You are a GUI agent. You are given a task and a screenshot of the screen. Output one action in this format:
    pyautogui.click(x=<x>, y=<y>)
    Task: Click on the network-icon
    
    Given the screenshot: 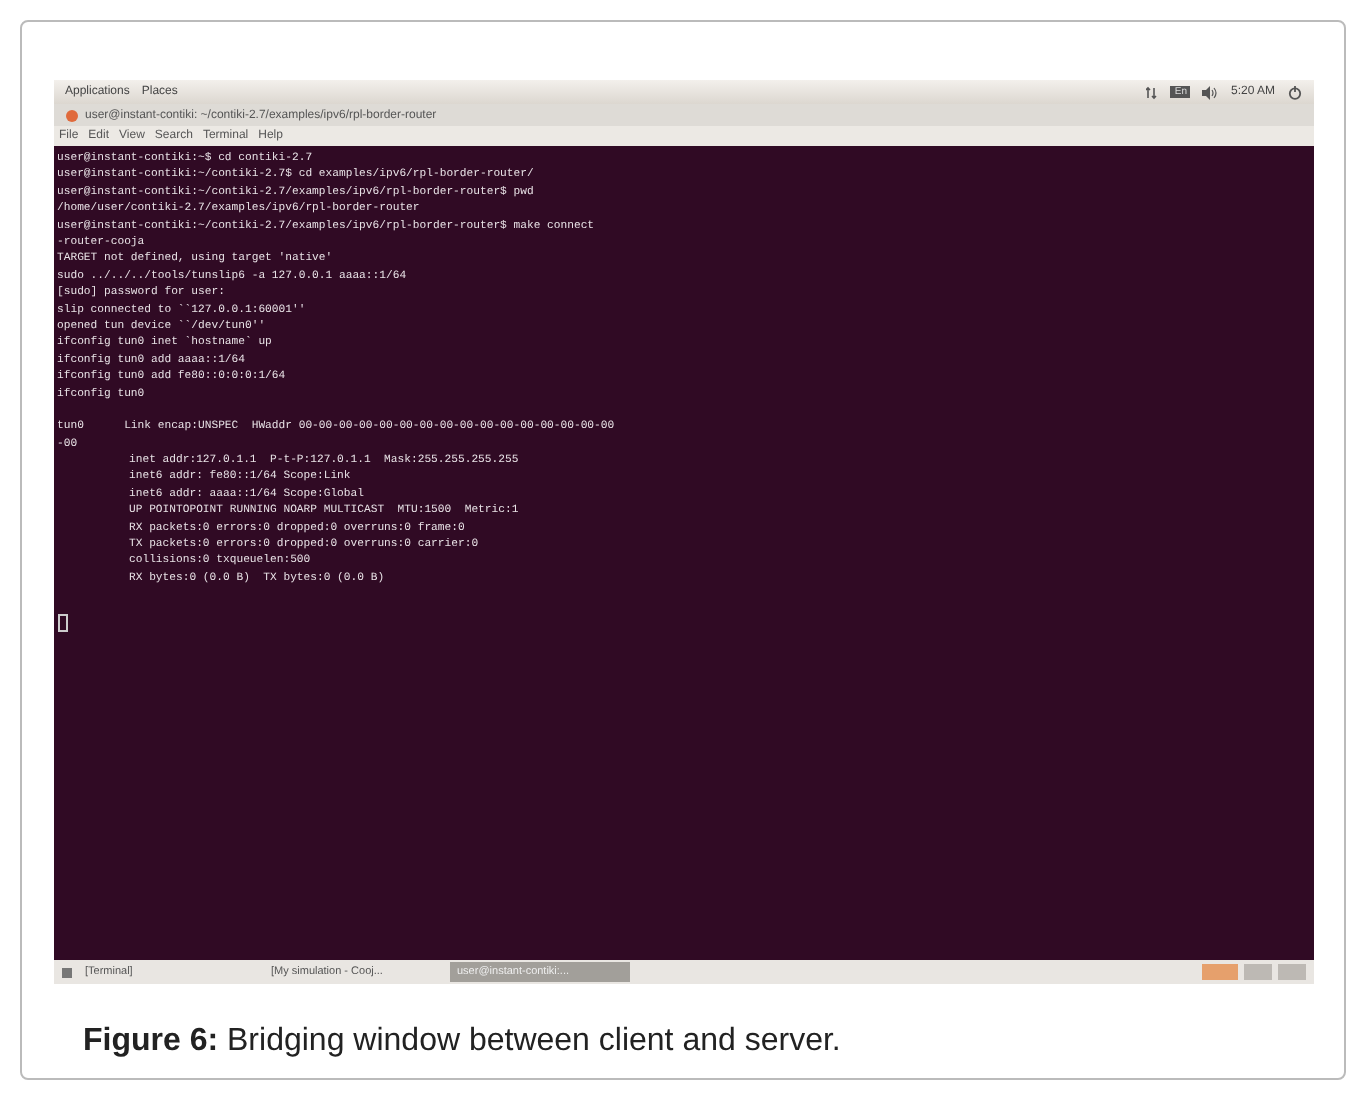 What is the action you would take?
    pyautogui.click(x=1152, y=92)
    